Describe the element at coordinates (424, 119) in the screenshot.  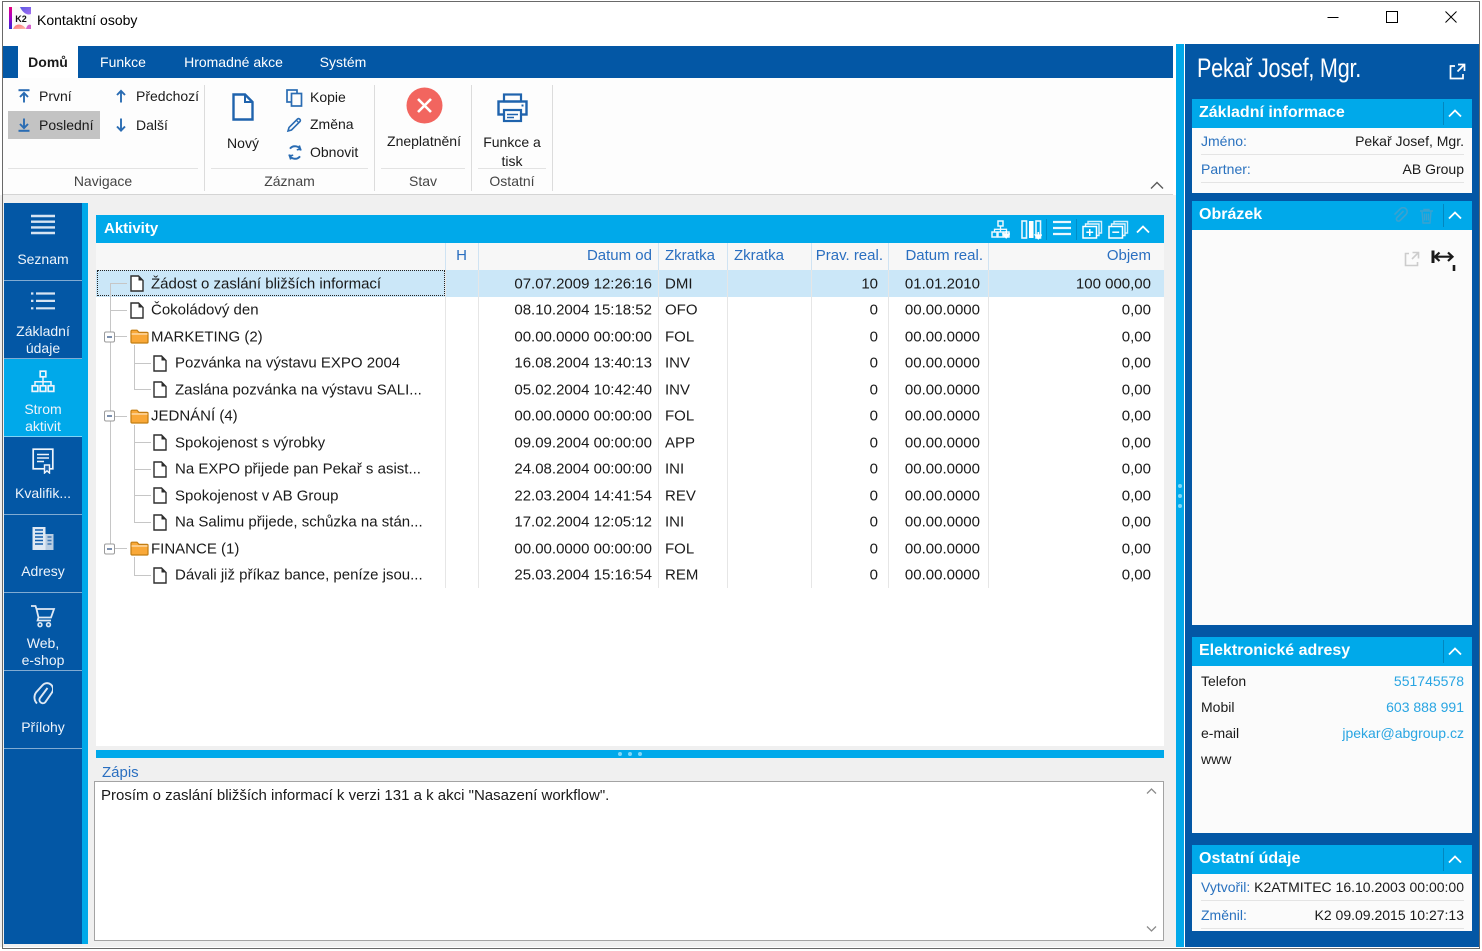
I see `invalidate-button: Zneplatnění` at that location.